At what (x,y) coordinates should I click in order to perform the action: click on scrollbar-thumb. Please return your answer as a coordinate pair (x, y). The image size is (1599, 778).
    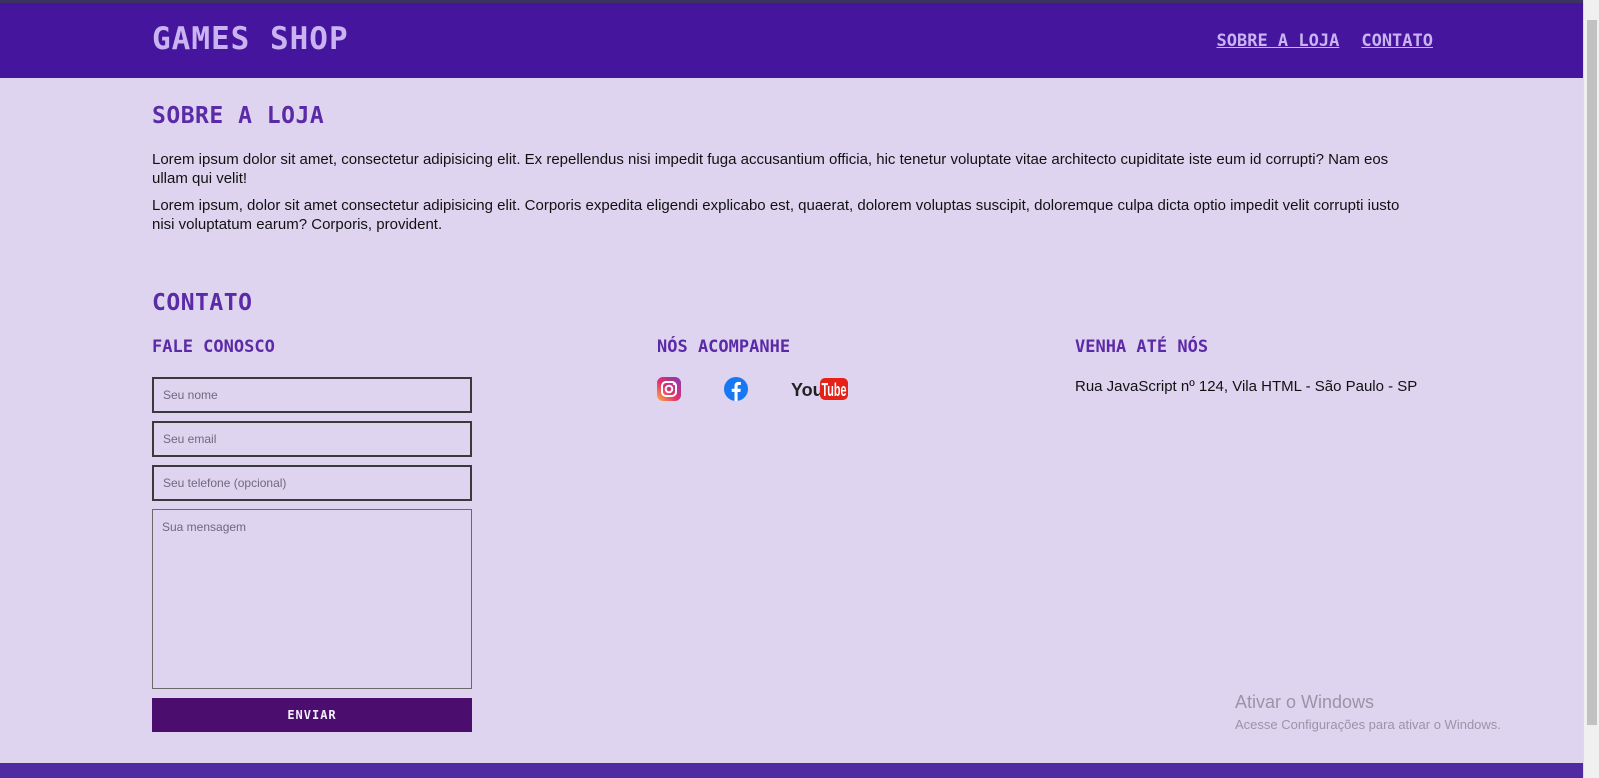
    Looking at the image, I should click on (1592, 372).